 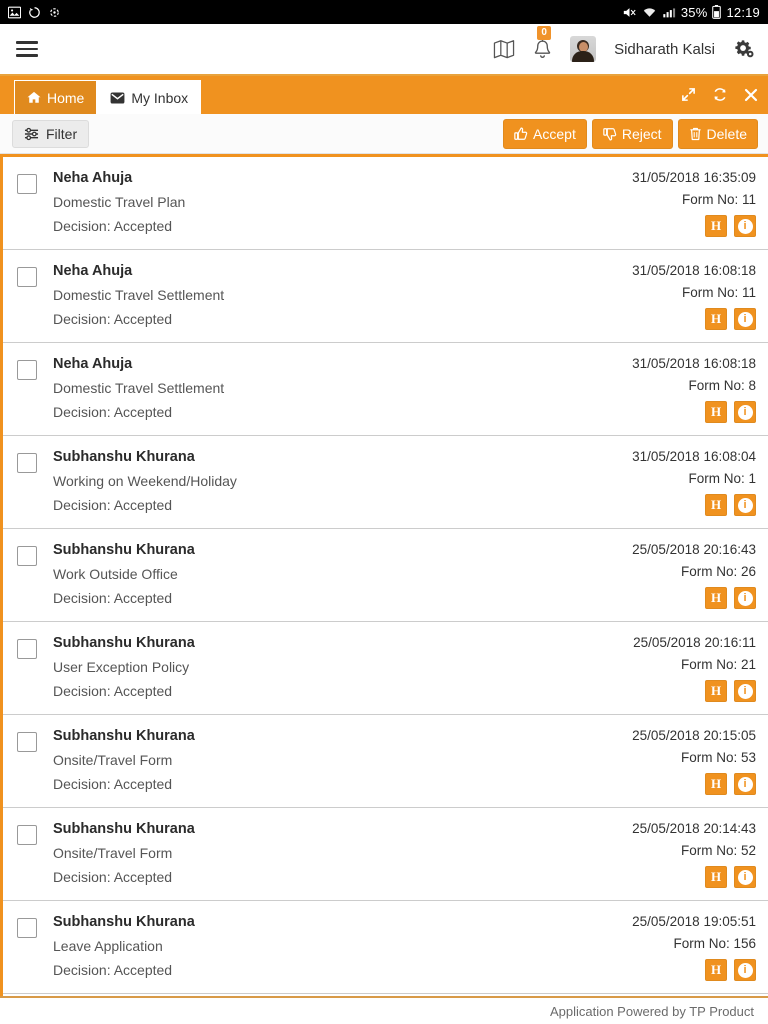 I want to click on status-bar-right-icons: 35% 12:19, so click(x=691, y=12).